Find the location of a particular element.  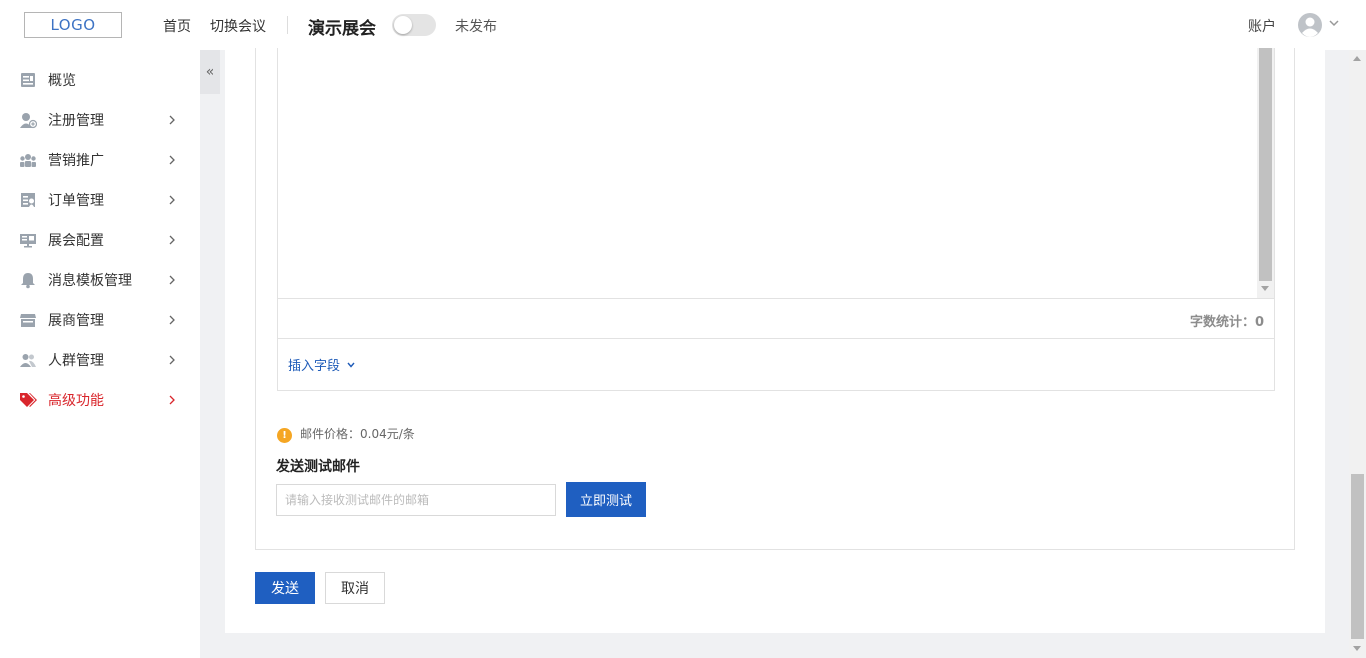

page-scrollbar-thumb is located at coordinates (1357, 556).